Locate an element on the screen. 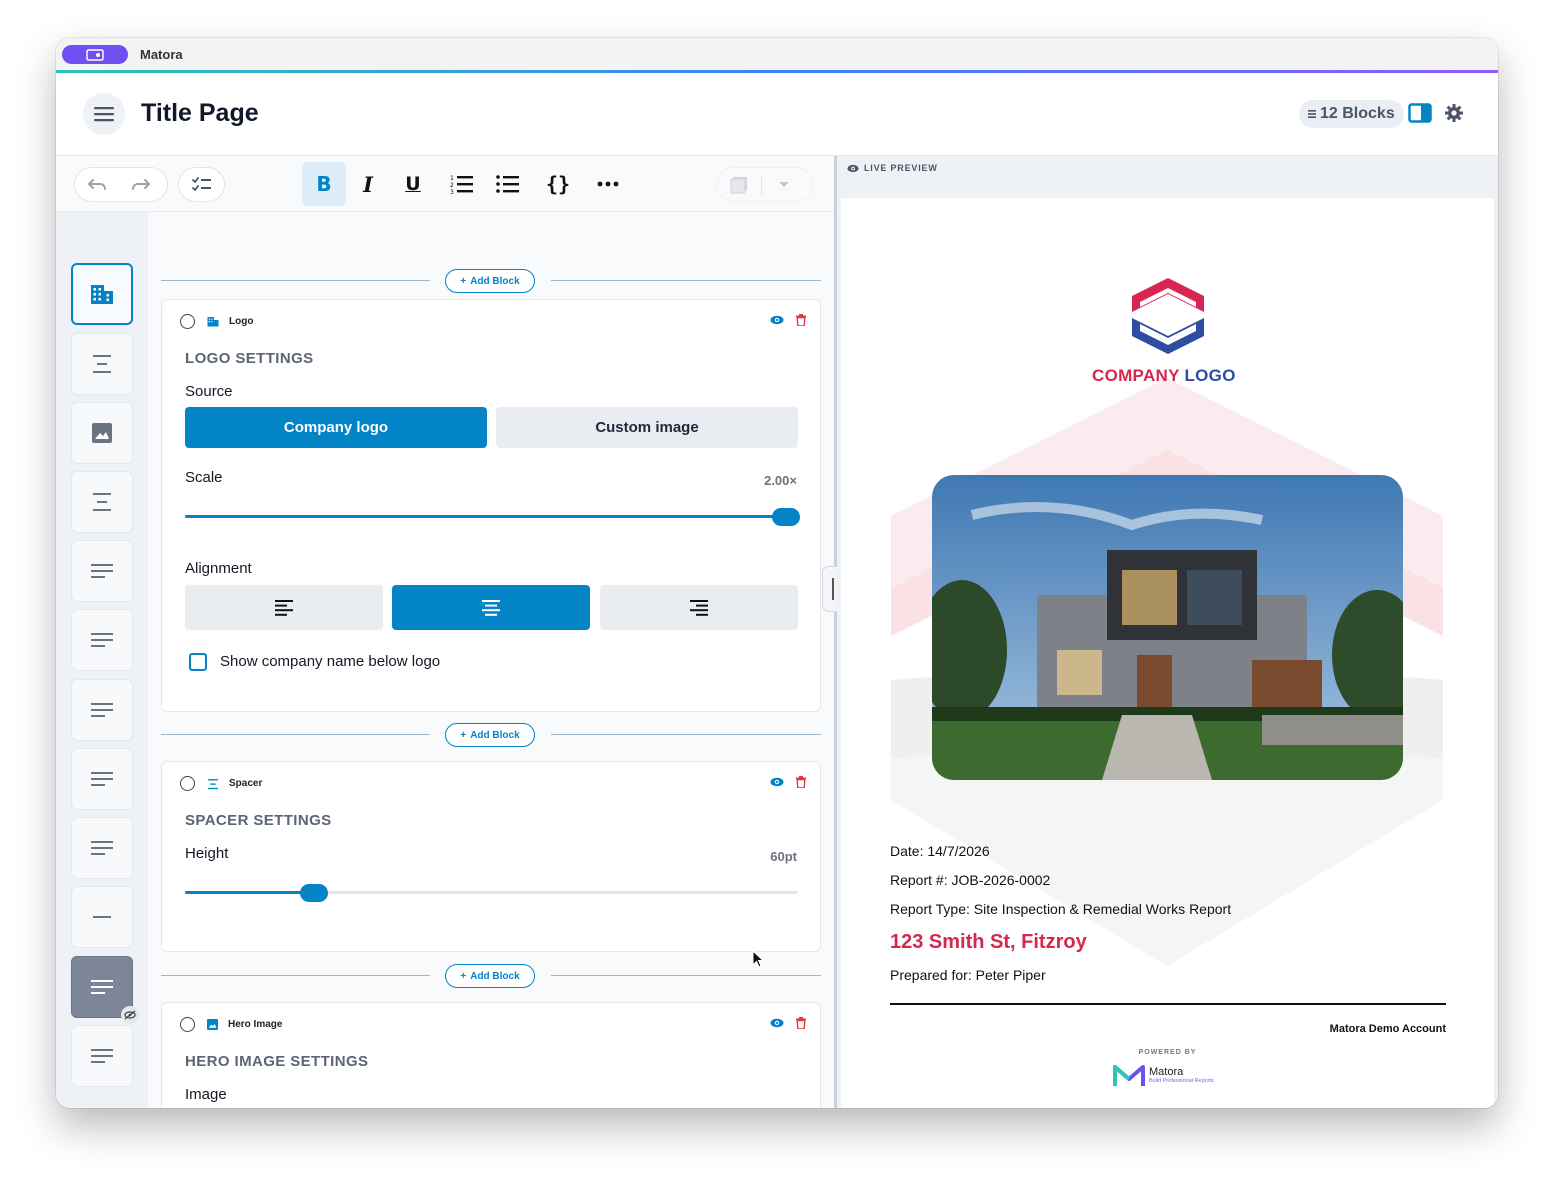 This screenshot has width=1554, height=1183. list-icon is located at coordinates (1312, 114).